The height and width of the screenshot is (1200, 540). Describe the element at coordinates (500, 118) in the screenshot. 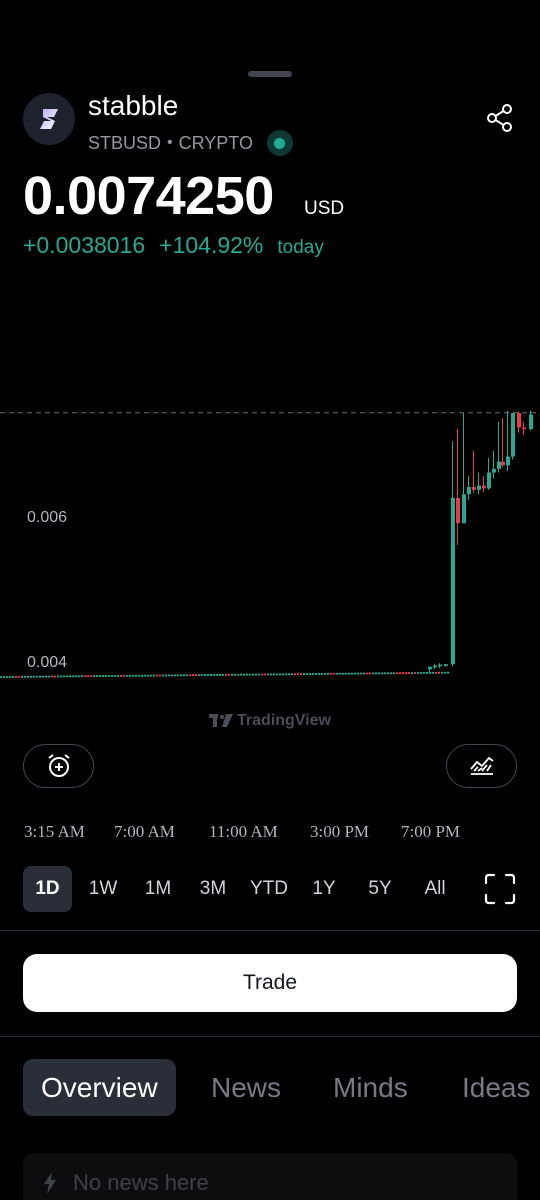

I see `share-icon` at that location.